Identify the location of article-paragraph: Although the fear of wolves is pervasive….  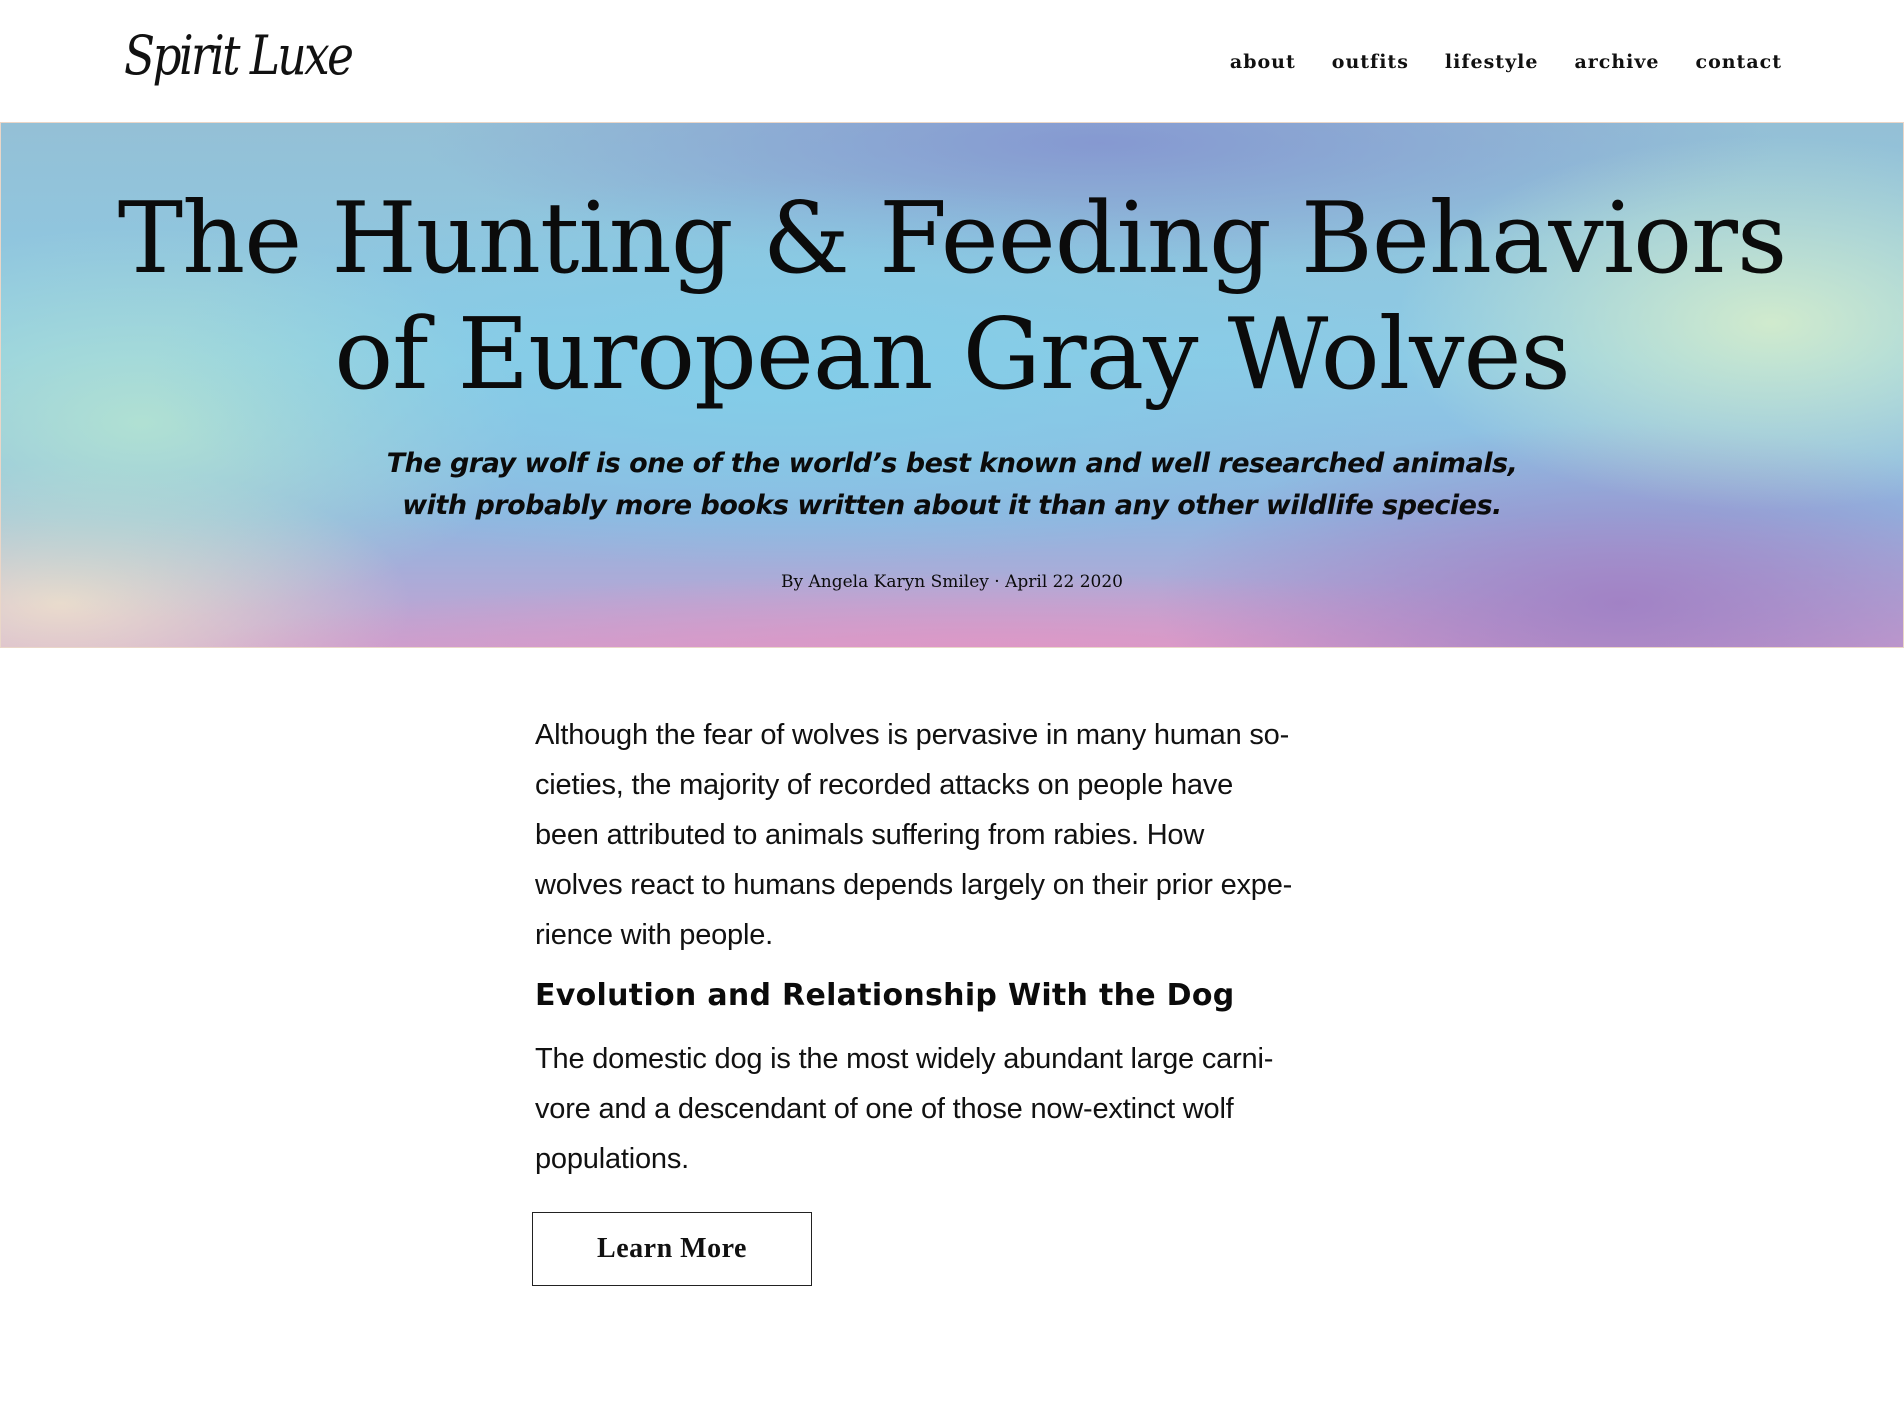
(955, 835).